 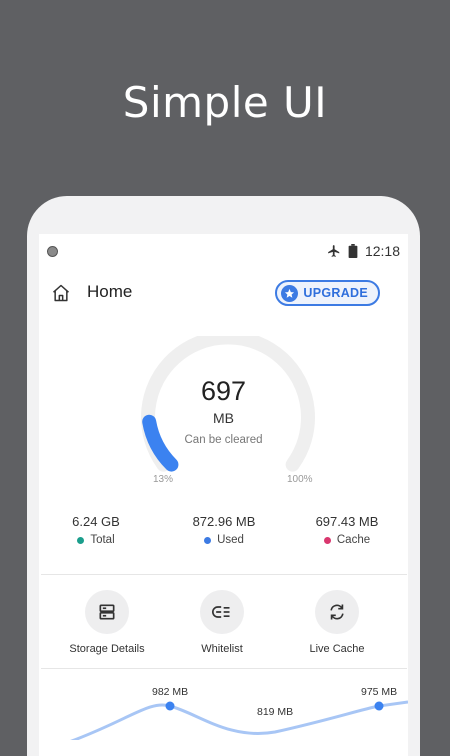 I want to click on status-right: 12:18, so click(x=363, y=251).